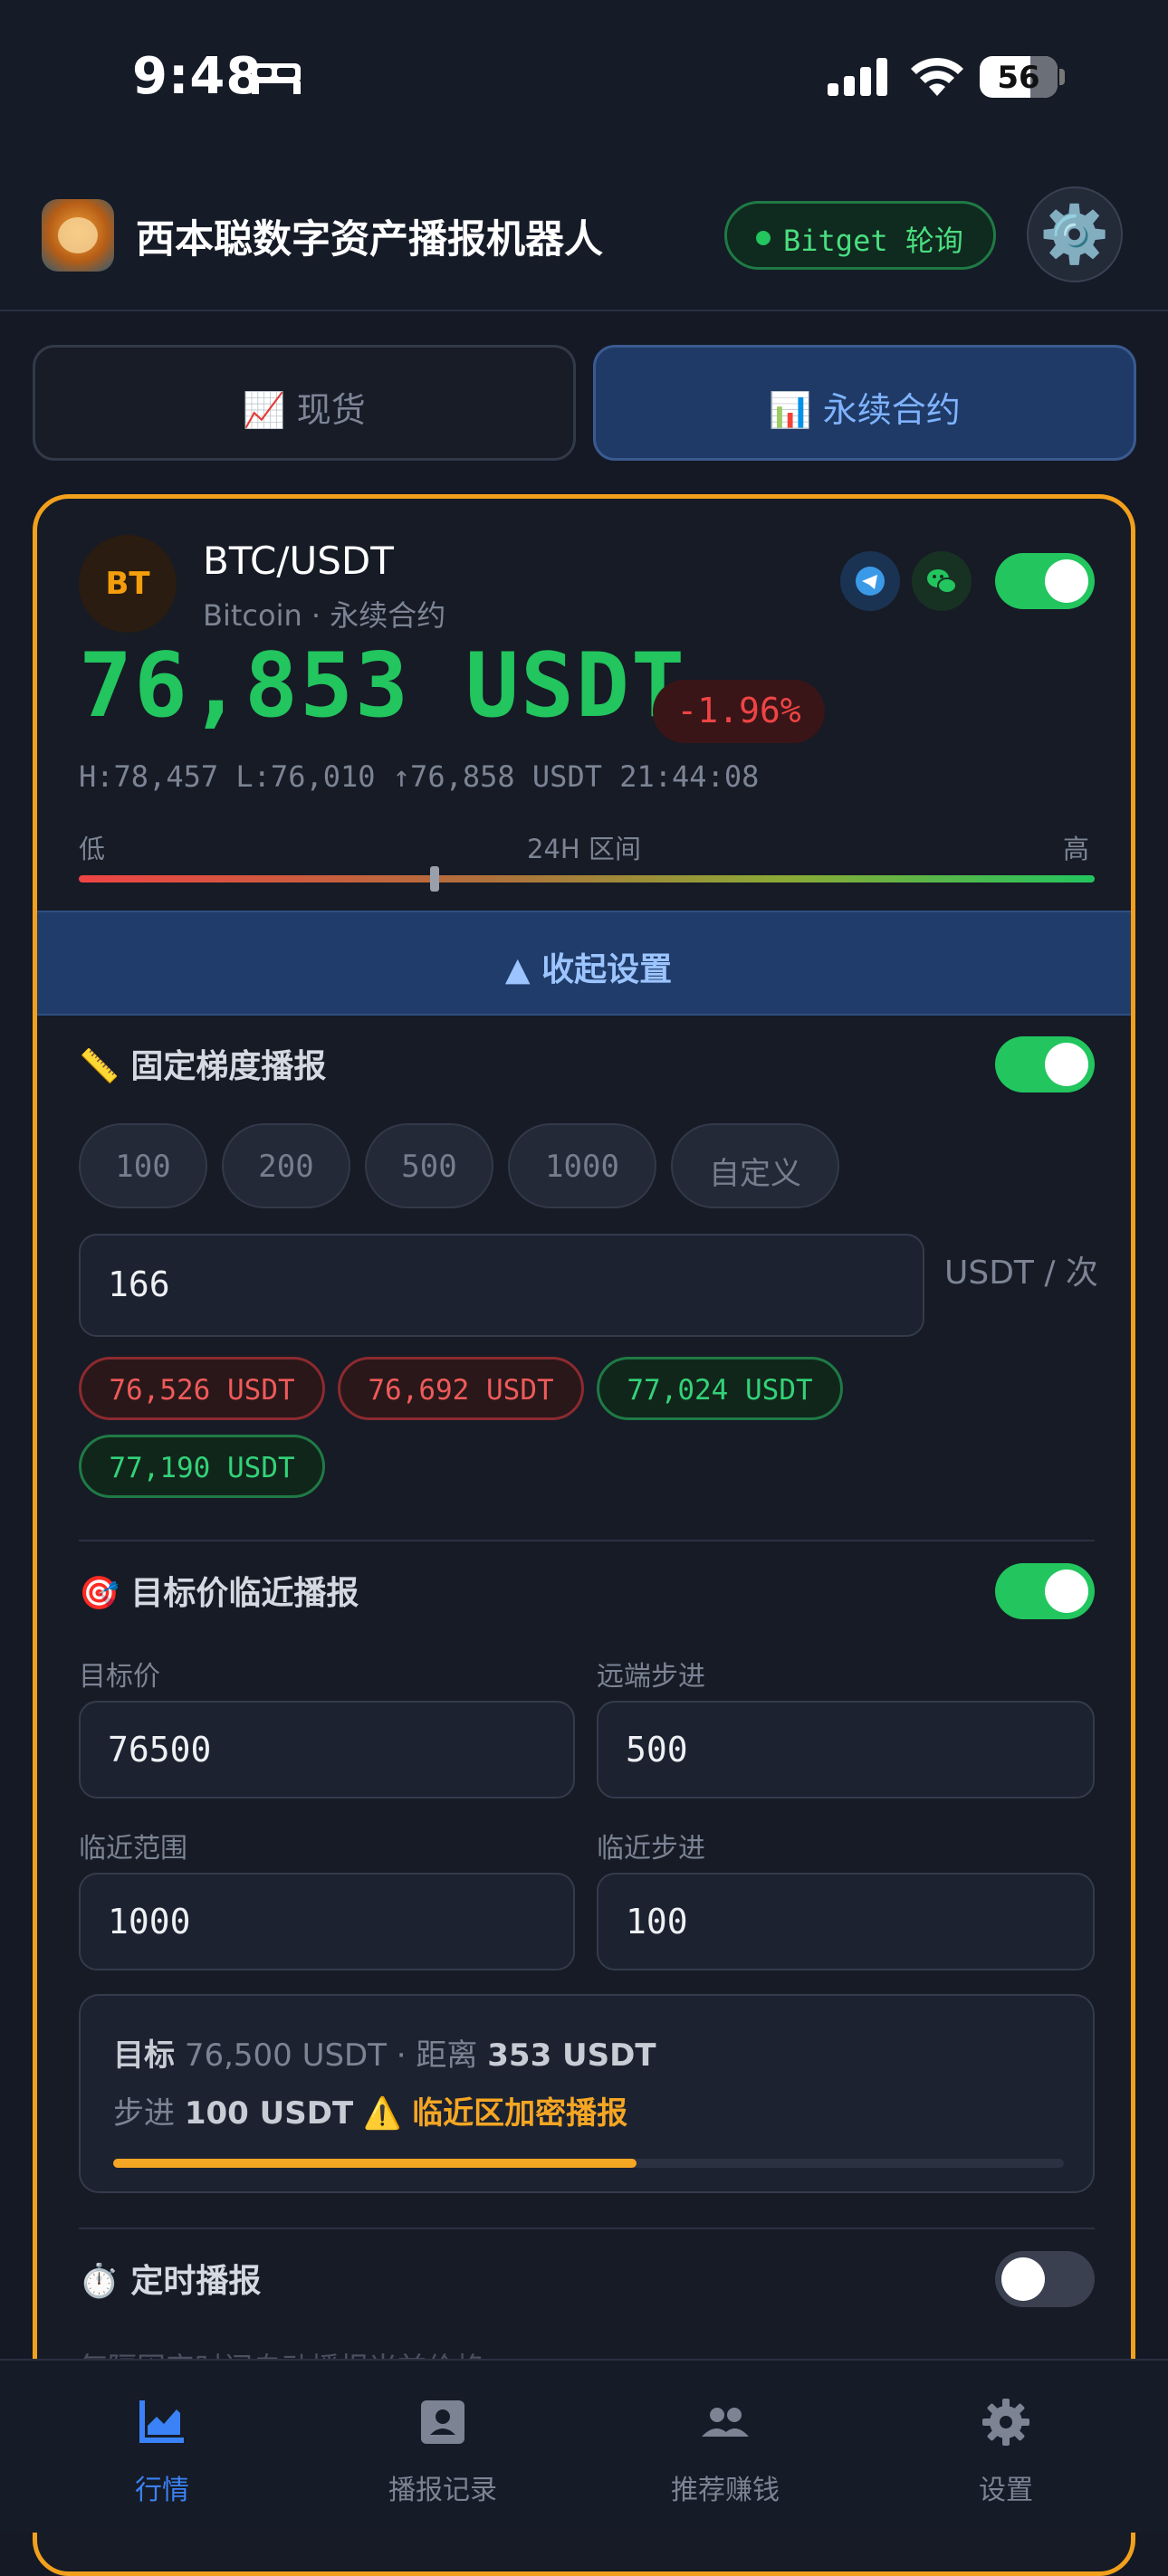 This screenshot has width=1168, height=2576. I want to click on nav-settings: 设置, so click(1006, 2447).